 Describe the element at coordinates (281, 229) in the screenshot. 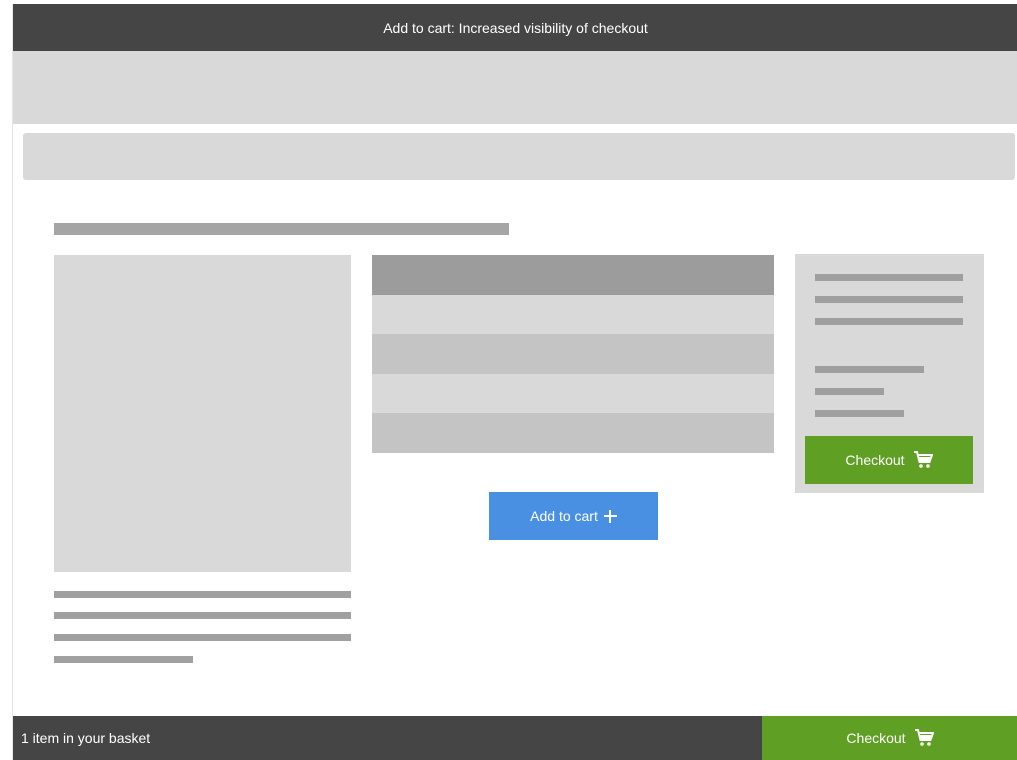

I see `product-title-placeholder` at that location.